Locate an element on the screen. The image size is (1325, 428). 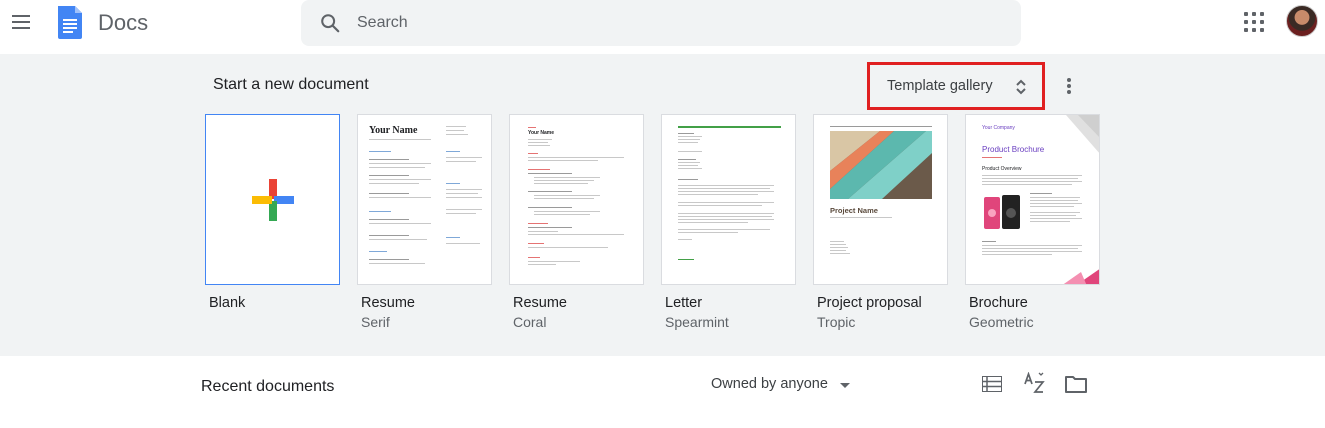
template-gallery-label: Template gallery is located at coordinates (940, 86).